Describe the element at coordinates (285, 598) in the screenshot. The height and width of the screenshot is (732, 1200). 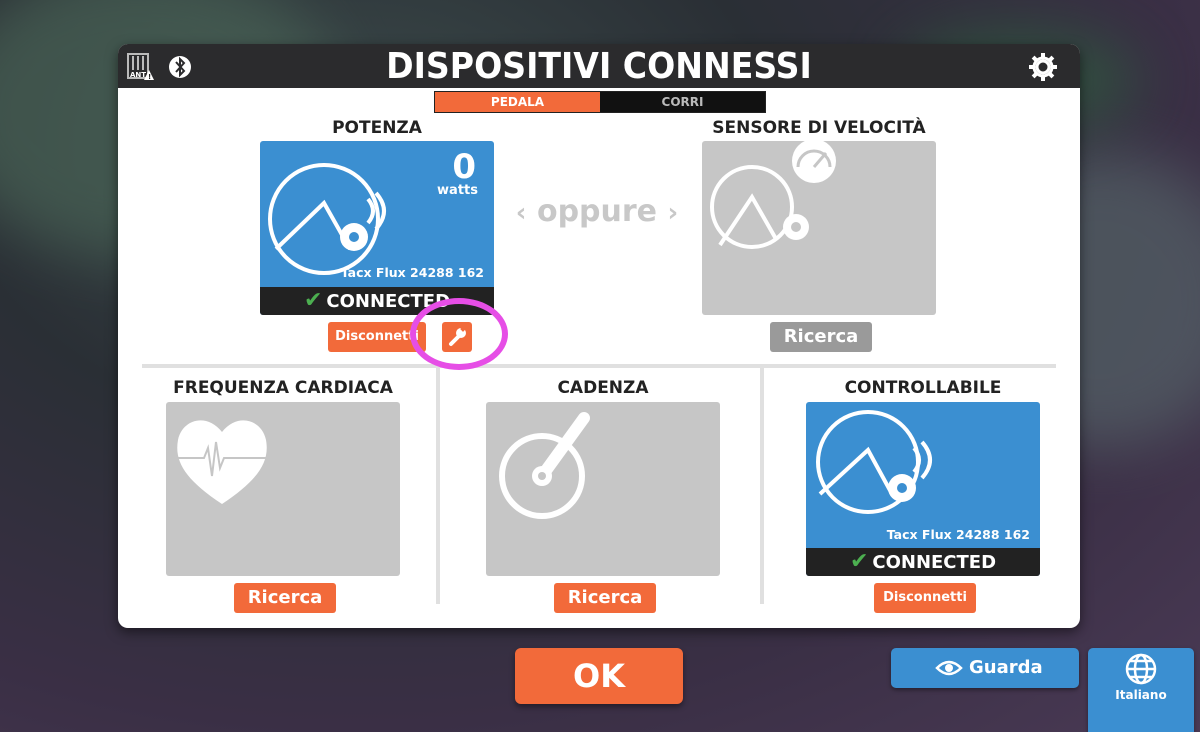
I see `heart-rate-search-button: Ricerca` at that location.